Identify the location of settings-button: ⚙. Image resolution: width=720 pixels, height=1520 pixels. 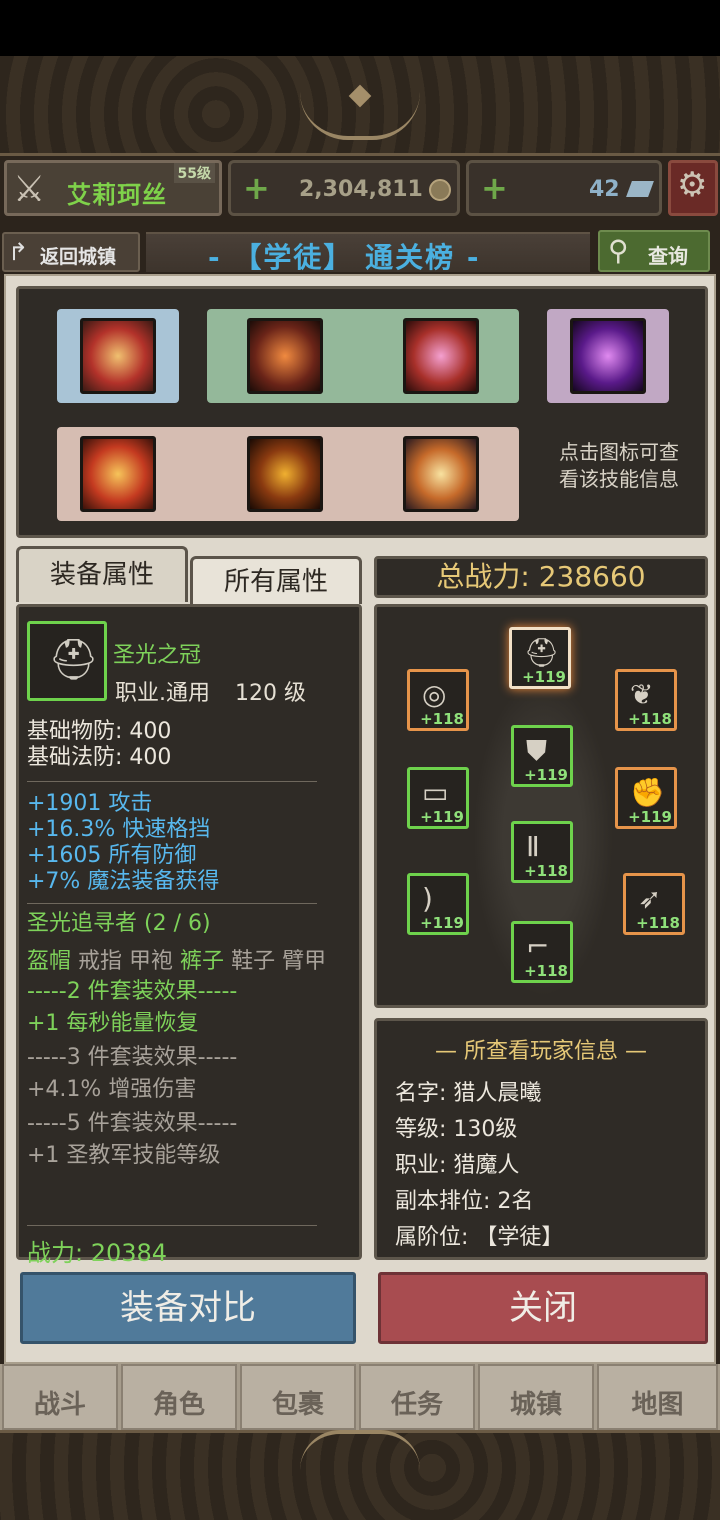
(693, 188).